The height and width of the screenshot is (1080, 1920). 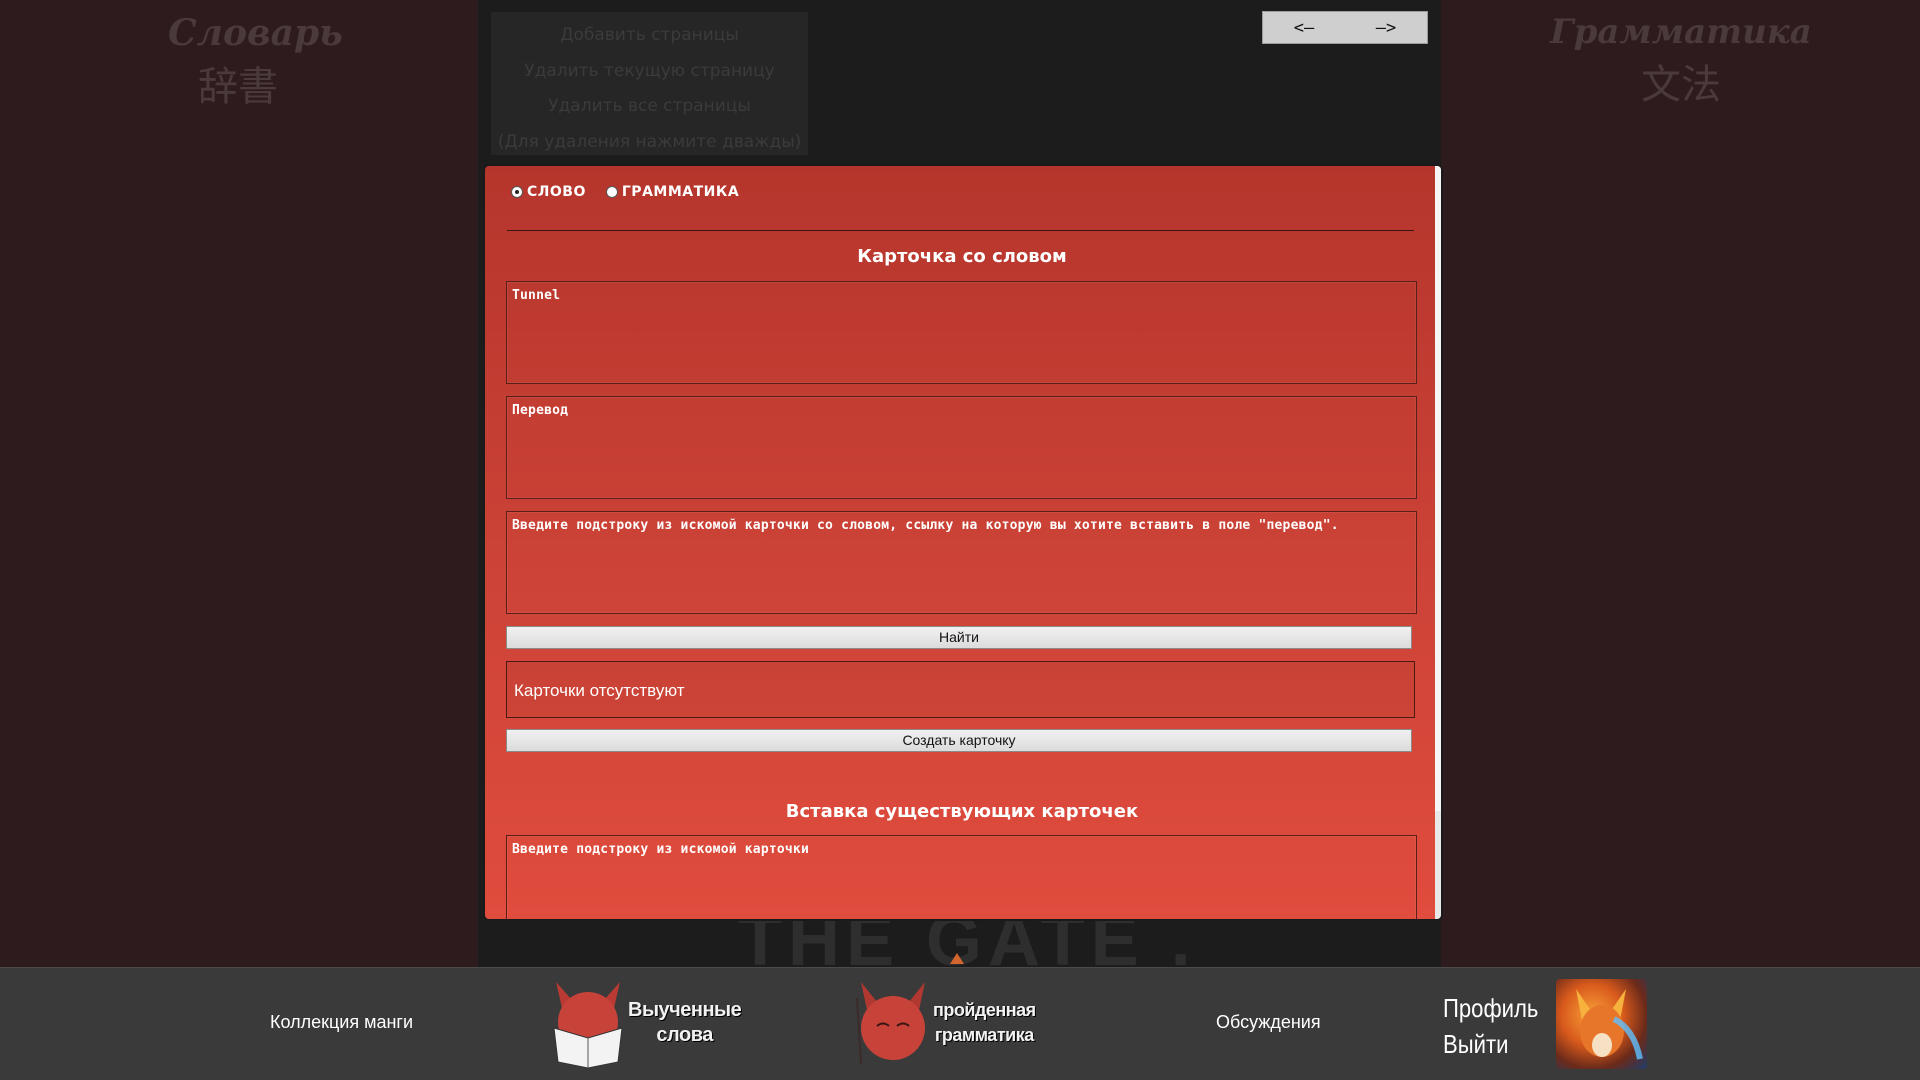 I want to click on profile-menu: Профиль Выйти, so click(x=1490, y=1026).